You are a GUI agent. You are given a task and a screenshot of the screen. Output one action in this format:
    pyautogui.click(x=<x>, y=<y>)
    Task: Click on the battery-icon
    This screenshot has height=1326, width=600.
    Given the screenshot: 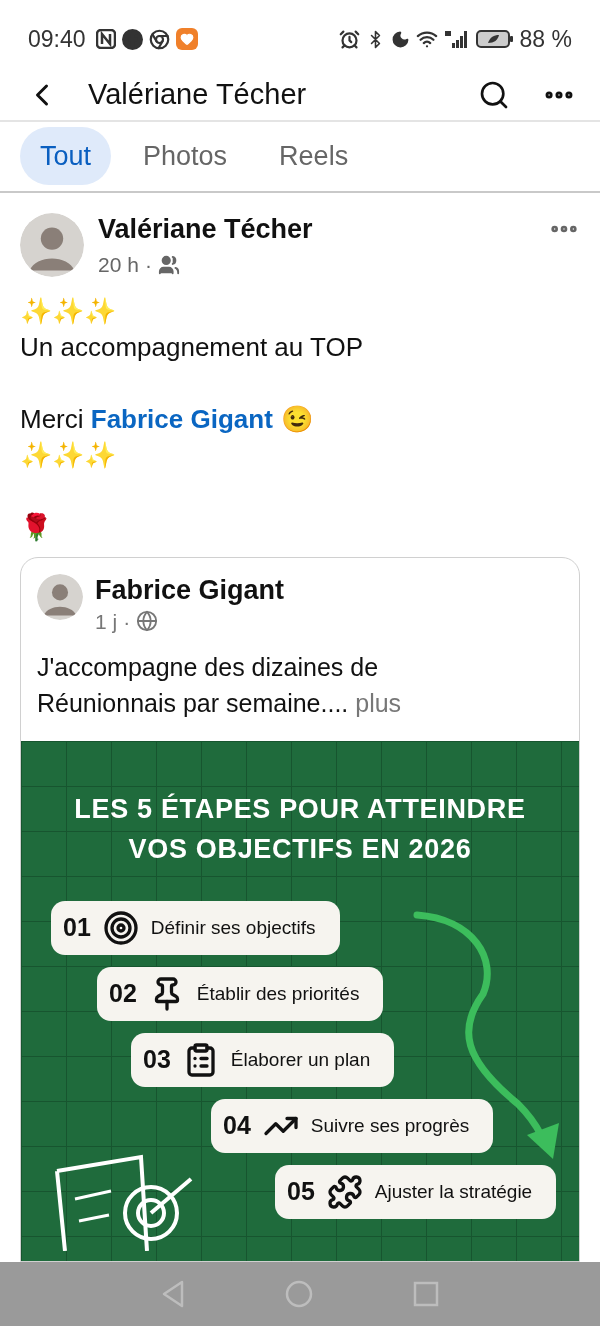 What is the action you would take?
    pyautogui.click(x=494, y=39)
    